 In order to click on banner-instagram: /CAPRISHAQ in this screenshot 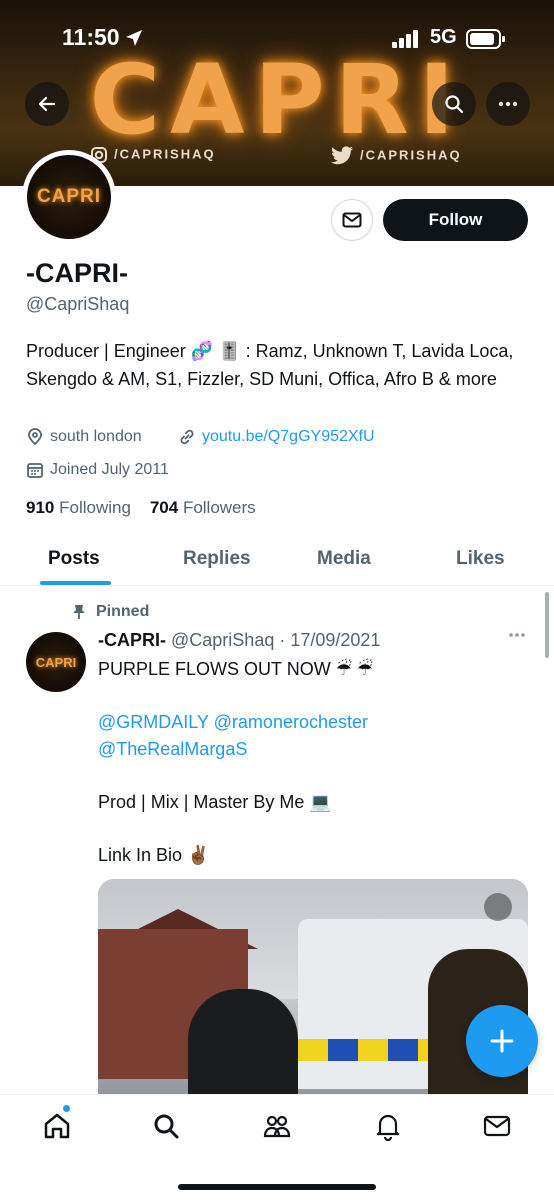, I will do `click(153, 155)`.